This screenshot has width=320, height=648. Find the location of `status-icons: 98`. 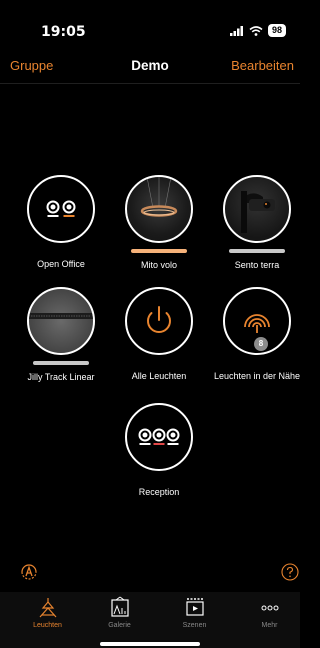

status-icons: 98 is located at coordinates (257, 30).